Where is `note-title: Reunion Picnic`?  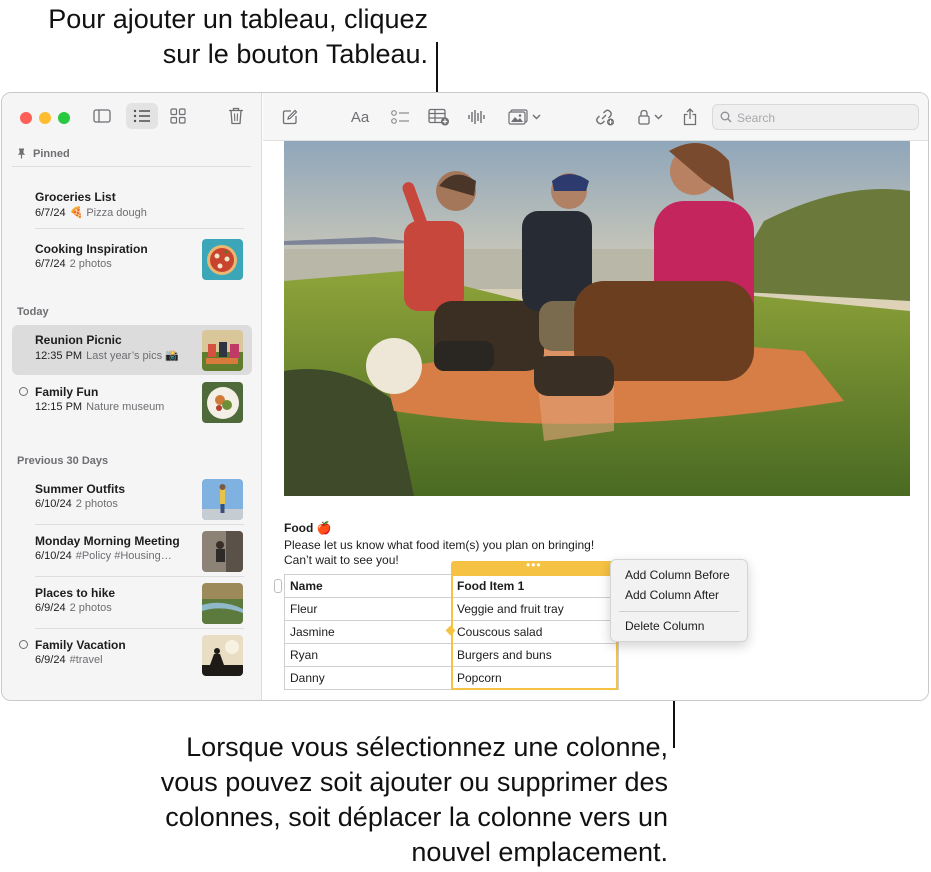
note-title: Reunion Picnic is located at coordinates (78, 340).